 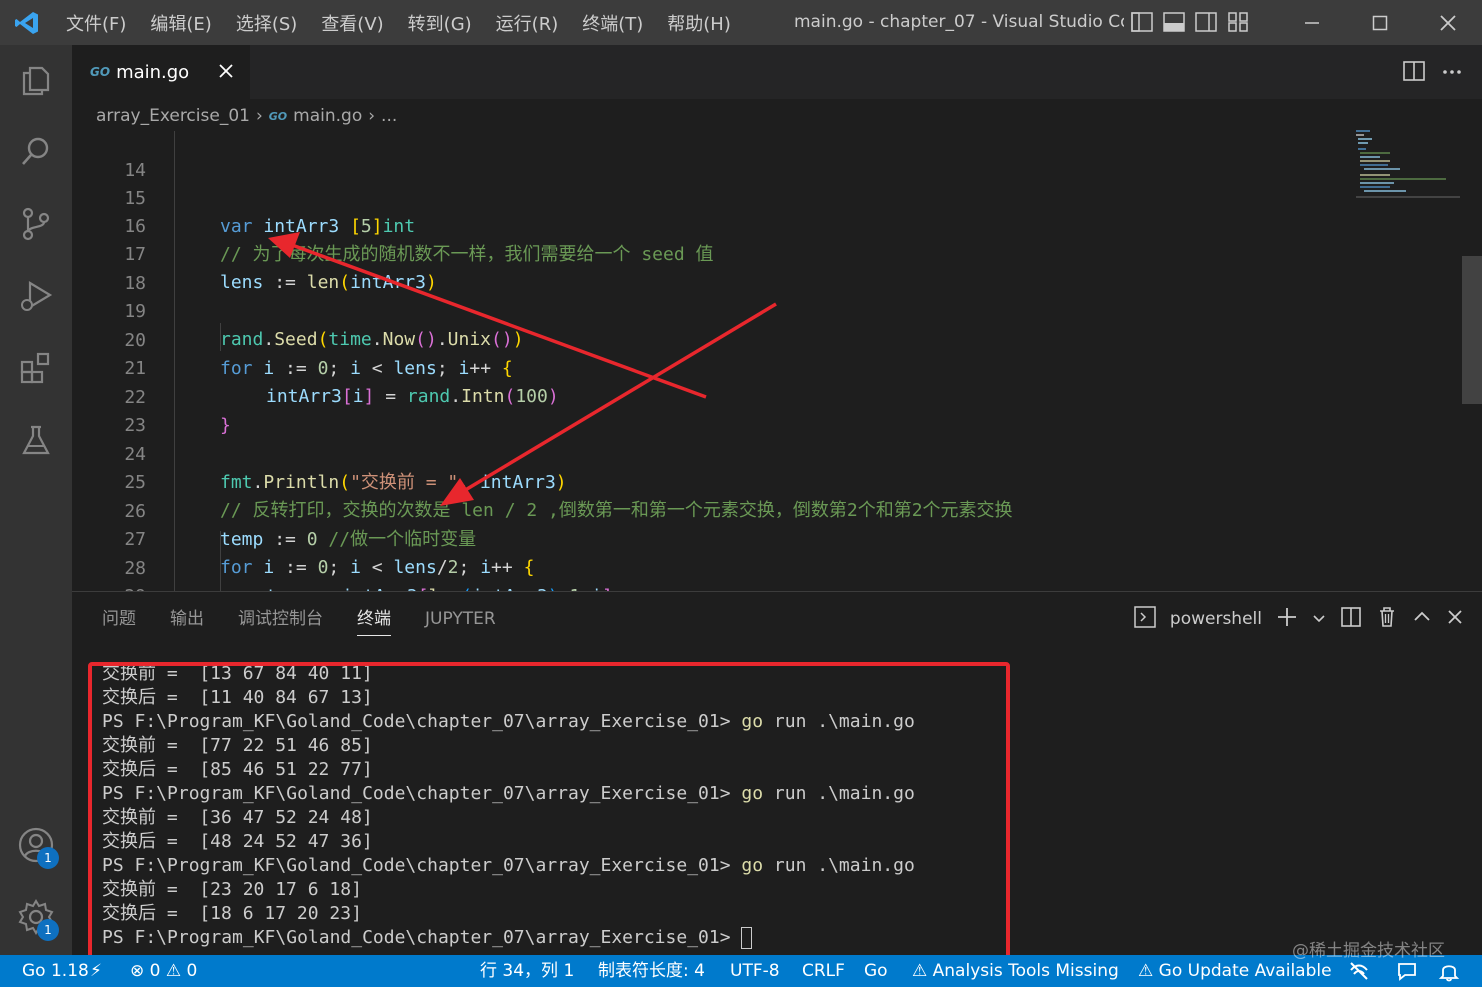 I want to click on activity-bar: 1 1, so click(x=36, y=500).